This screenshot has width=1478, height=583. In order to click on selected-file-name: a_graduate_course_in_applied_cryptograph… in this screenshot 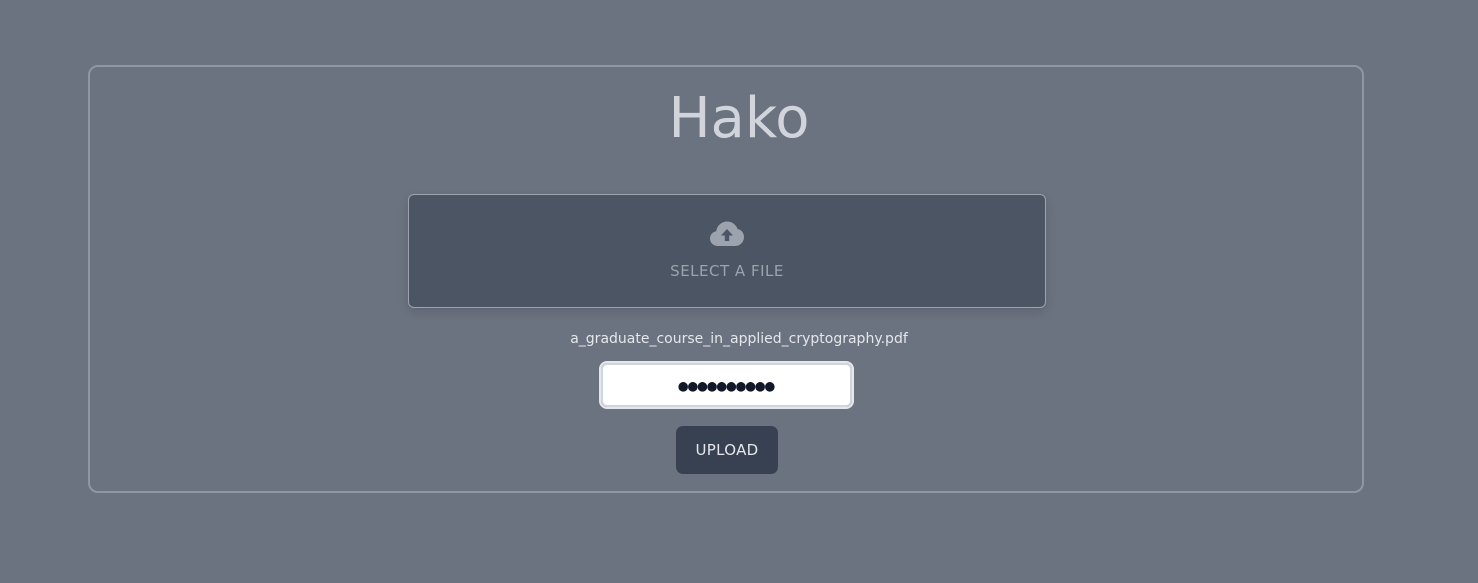, I will do `click(739, 339)`.